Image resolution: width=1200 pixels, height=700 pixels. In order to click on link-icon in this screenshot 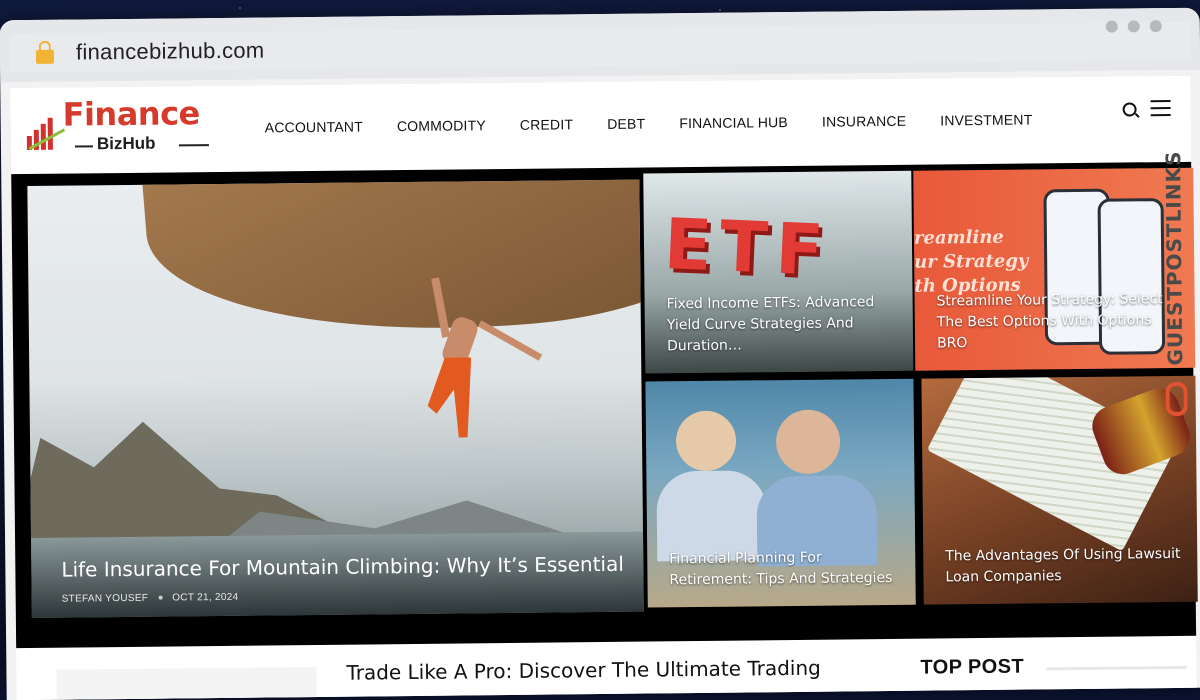, I will do `click(1176, 399)`.